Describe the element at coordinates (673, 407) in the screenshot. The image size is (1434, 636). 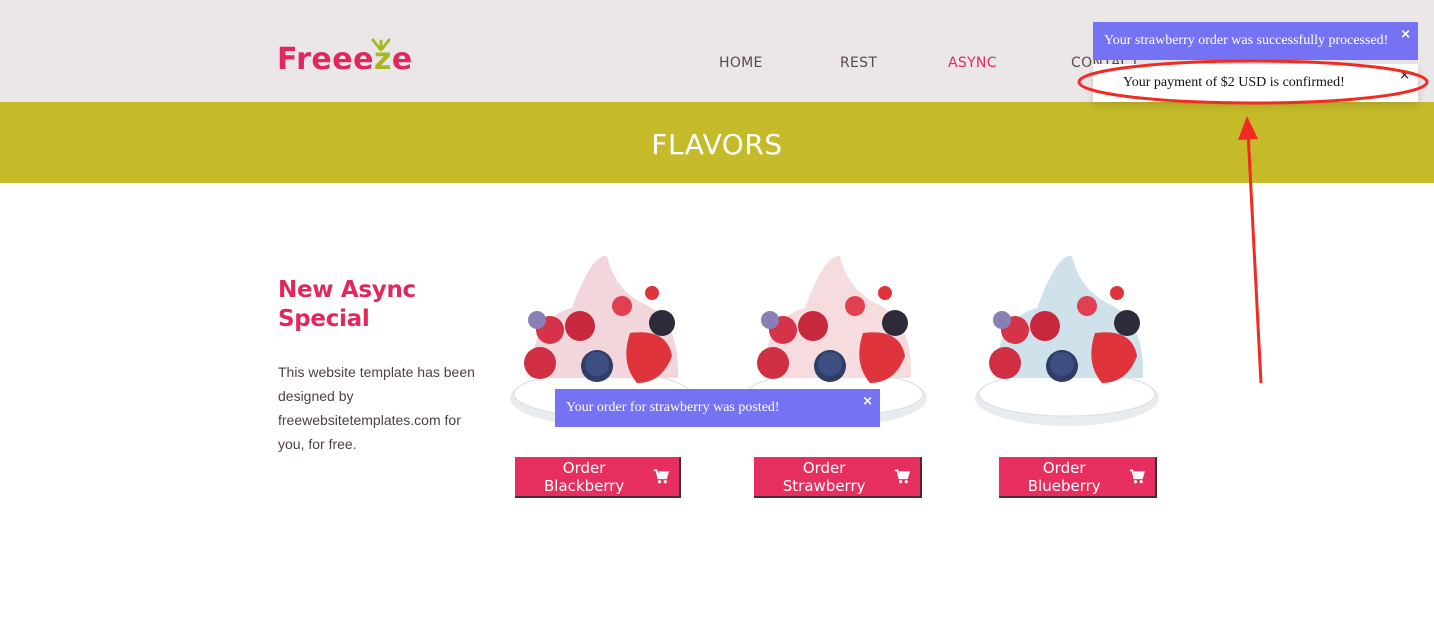
I see `toast-message: Your order for strawberry was posted!` at that location.